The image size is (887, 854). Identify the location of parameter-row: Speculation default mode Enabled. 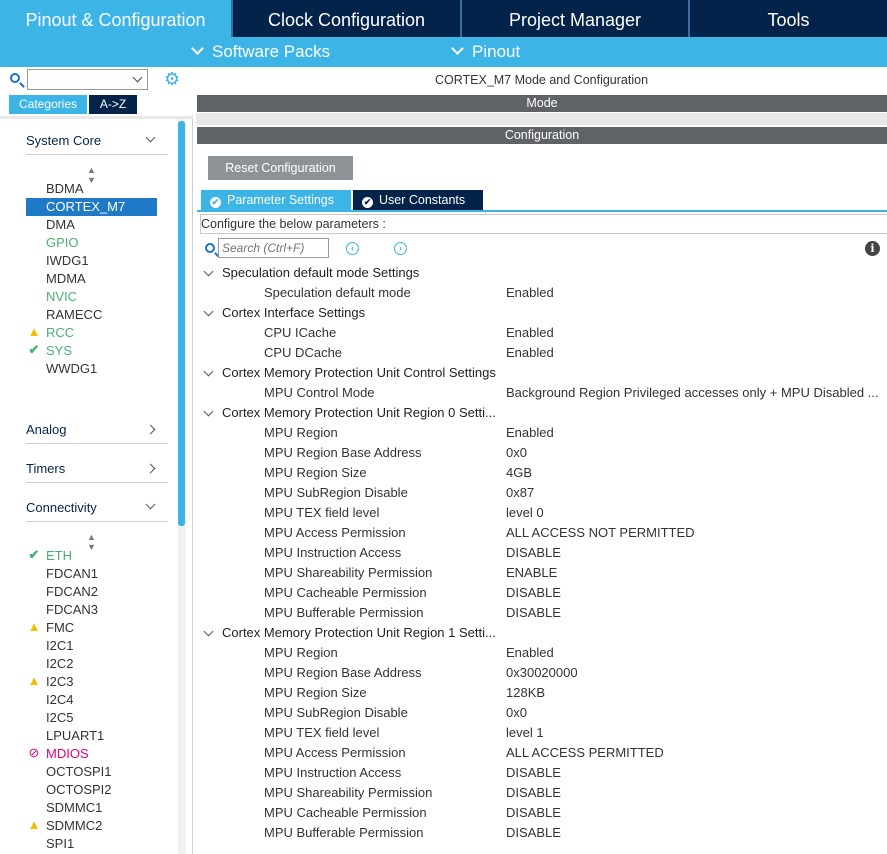
(541, 293).